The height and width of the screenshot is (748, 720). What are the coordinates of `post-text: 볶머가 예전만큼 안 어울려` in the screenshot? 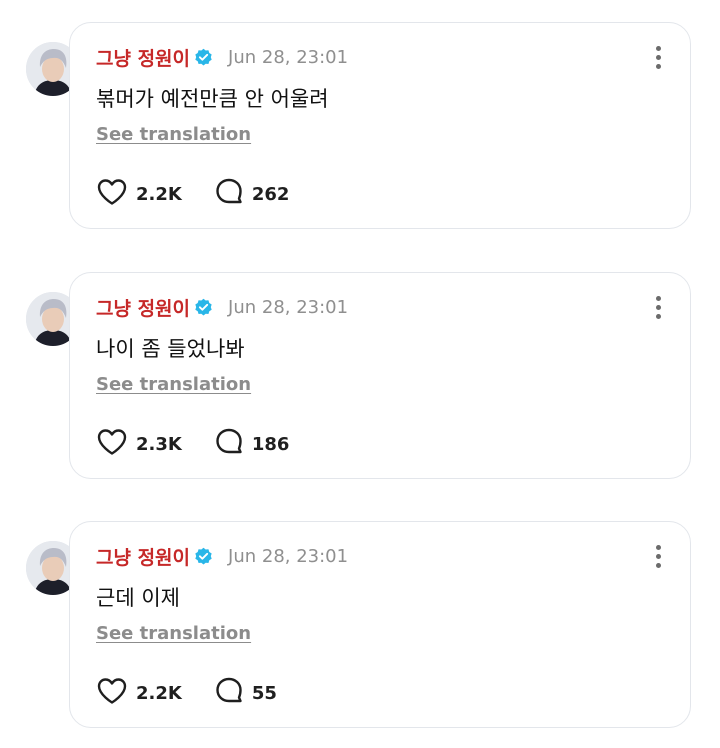 It's located at (212, 99).